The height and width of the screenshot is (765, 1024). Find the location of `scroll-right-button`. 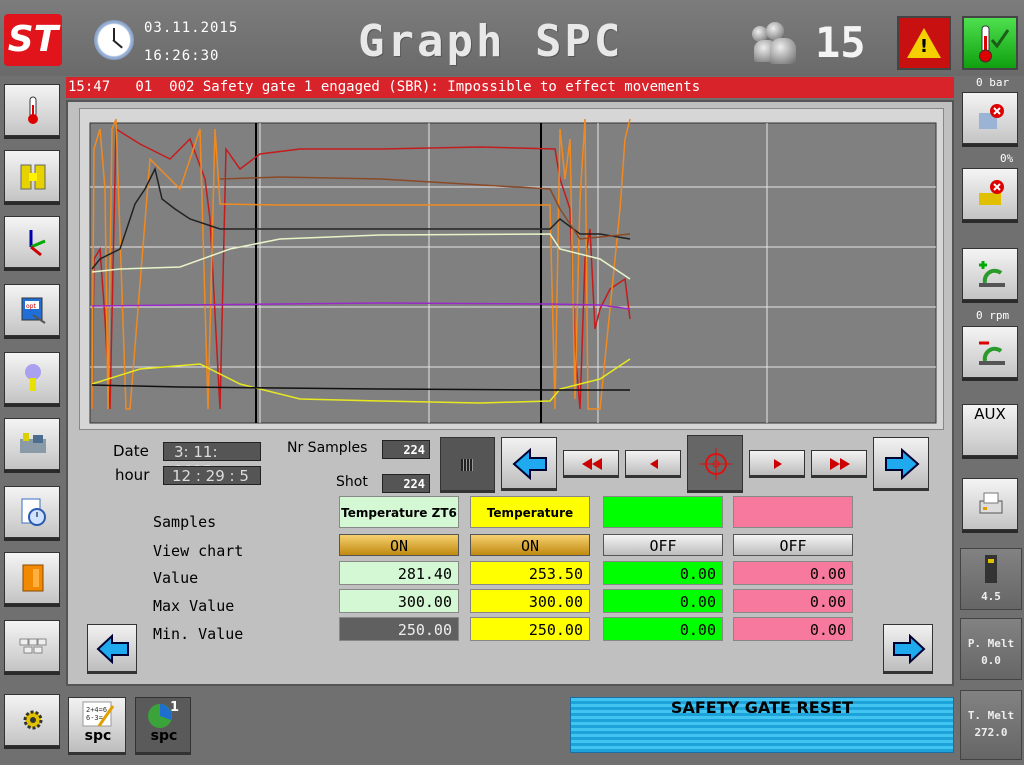

scroll-right-button is located at coordinates (901, 463).